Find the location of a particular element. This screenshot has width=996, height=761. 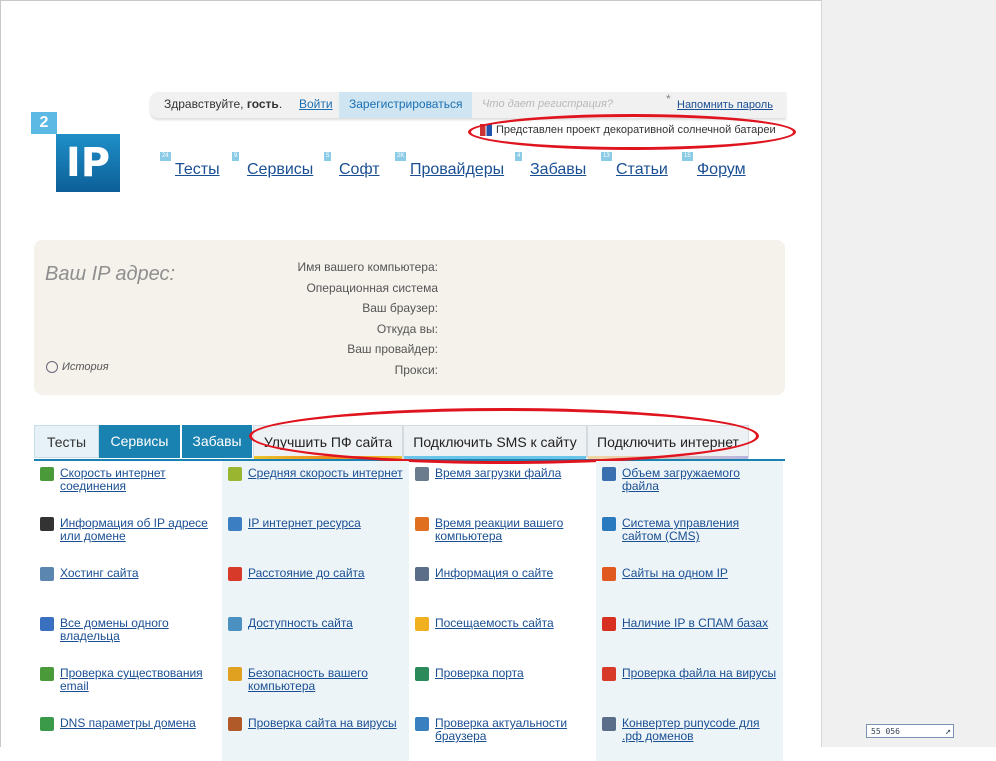

why-register-link: Что дает регистрация? is located at coordinates (547, 104).